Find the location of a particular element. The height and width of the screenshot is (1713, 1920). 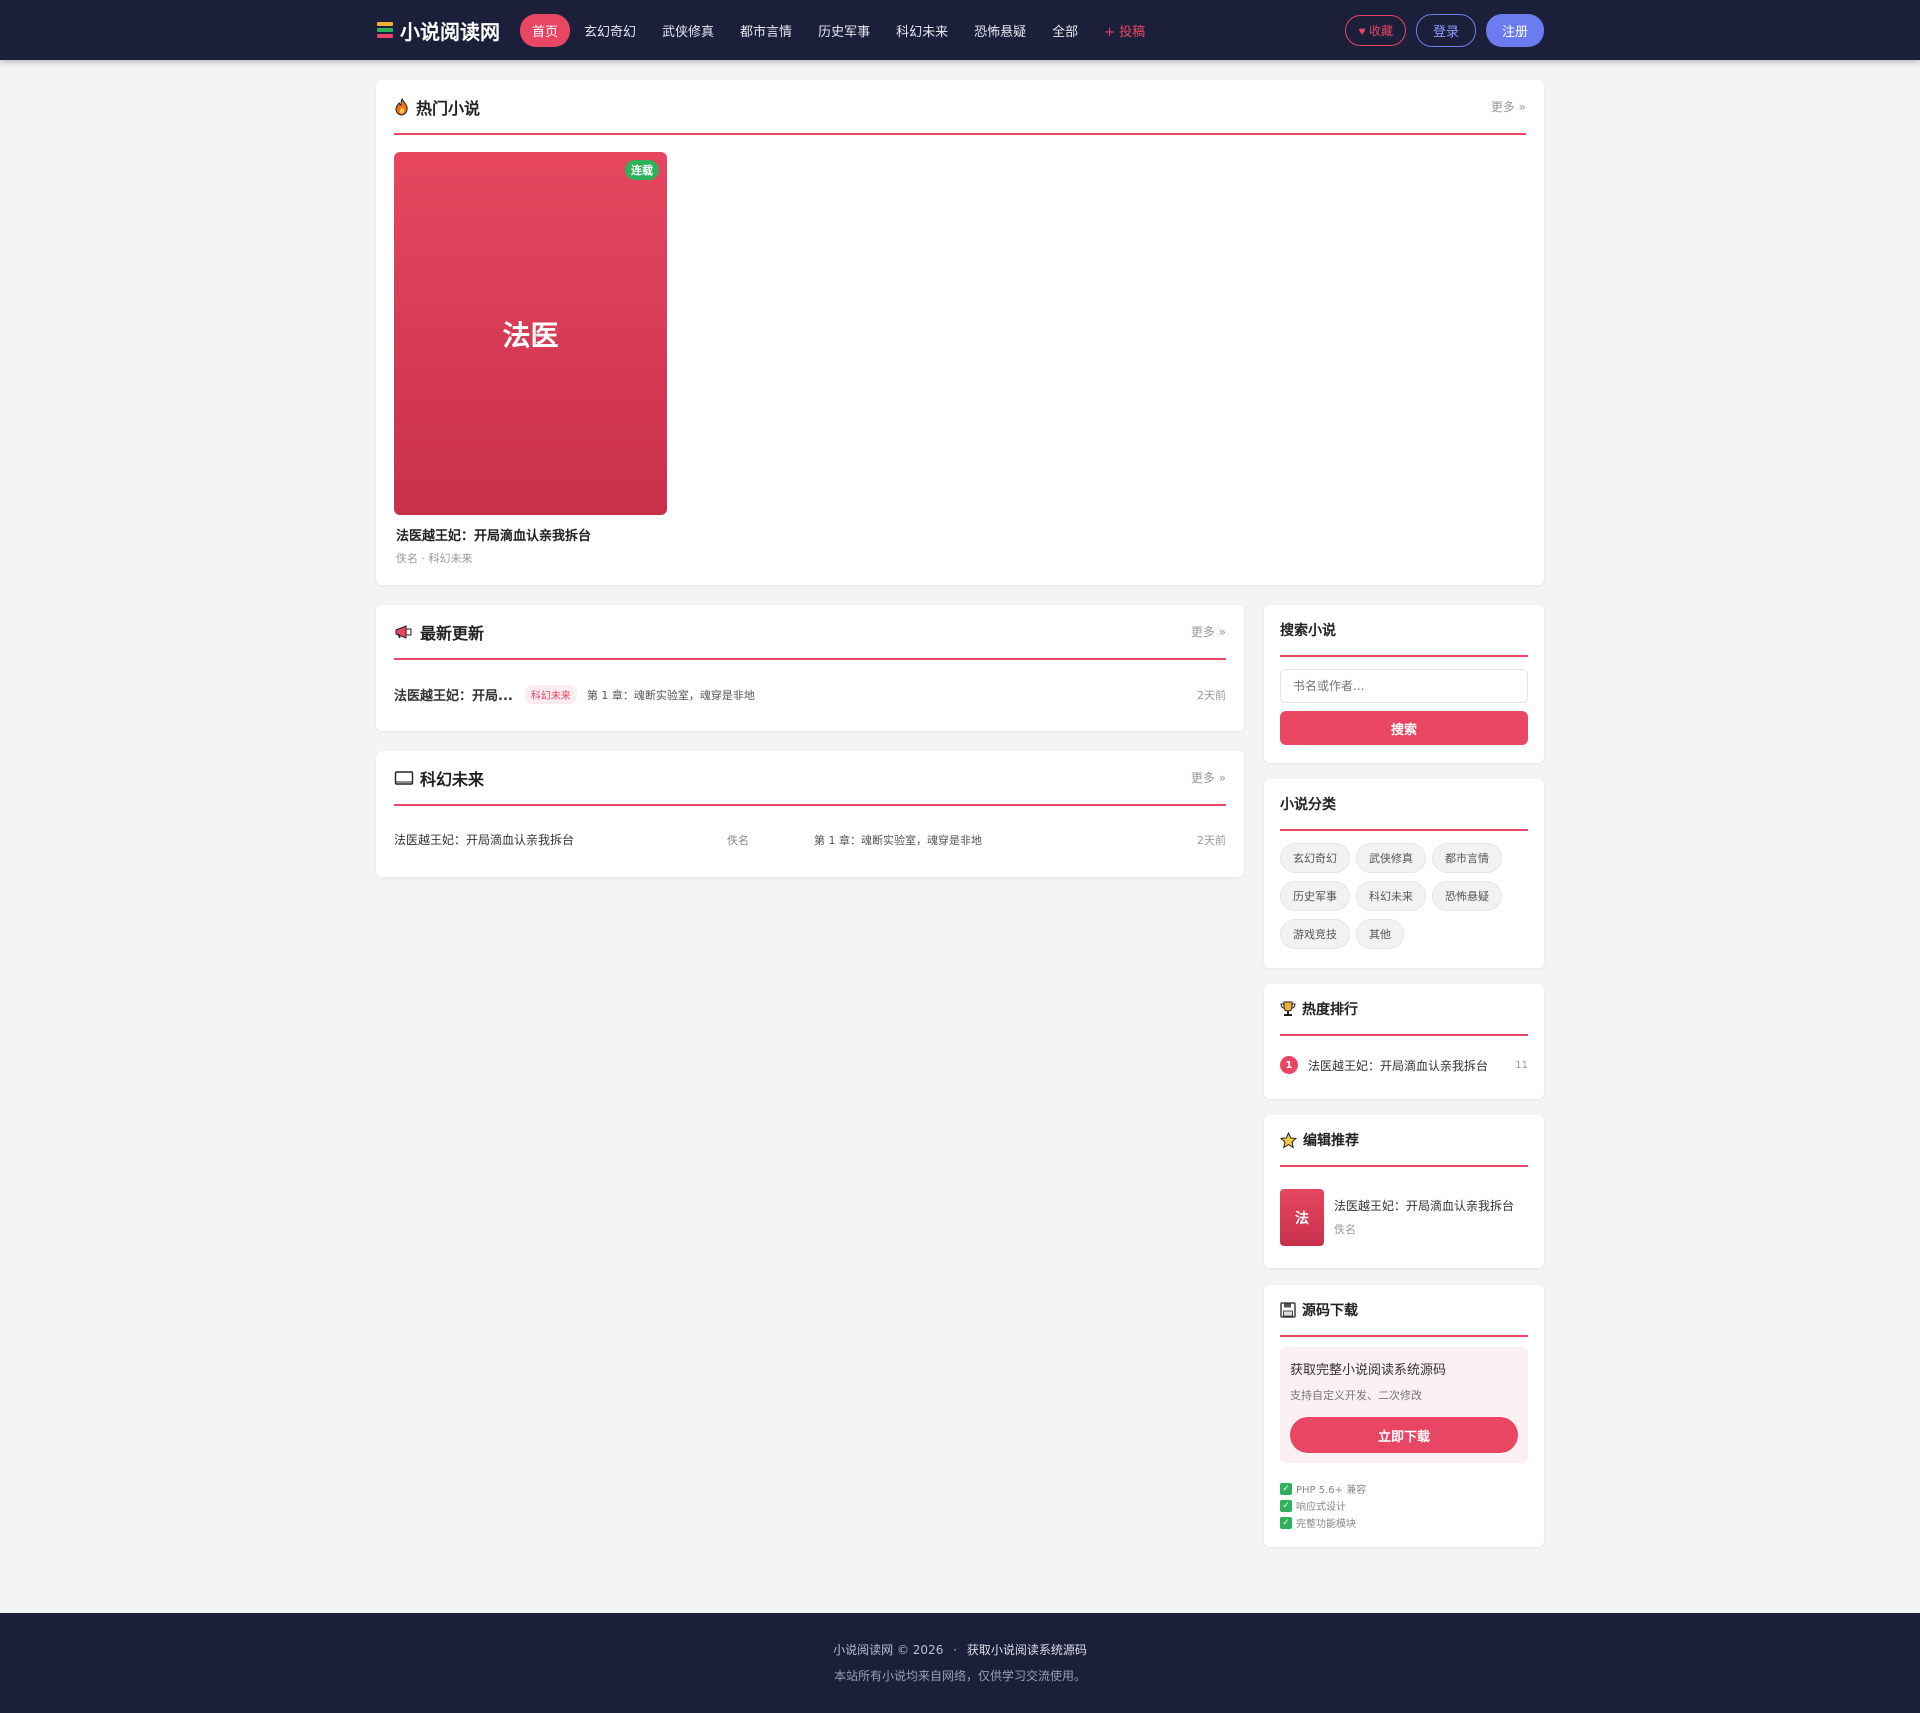

search-header: 搜索小说 is located at coordinates (1404, 631).